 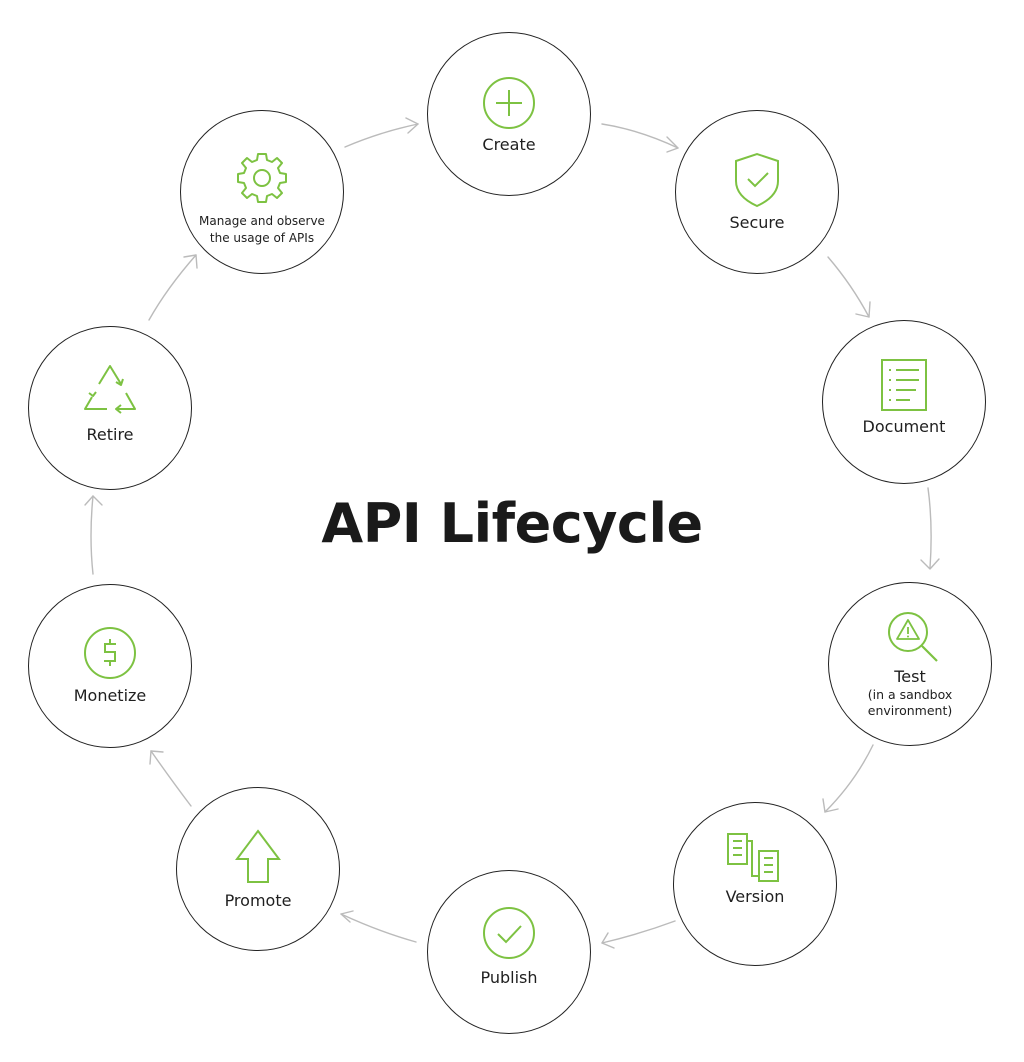 I want to click on node-label: Create, so click(x=509, y=144).